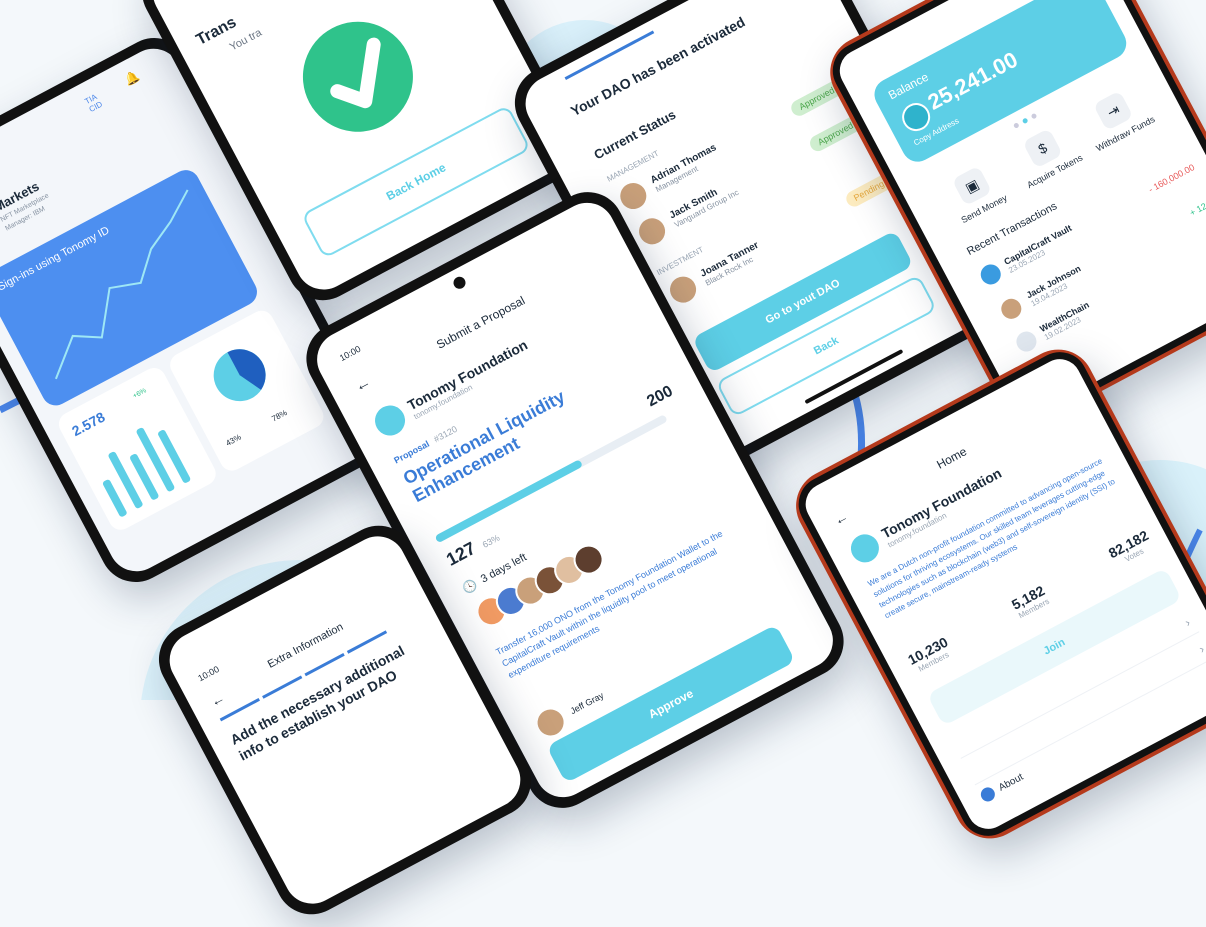 Image resolution: width=1206 pixels, height=927 pixels. What do you see at coordinates (660, 396) in the screenshot?
I see `target-value: 200` at bounding box center [660, 396].